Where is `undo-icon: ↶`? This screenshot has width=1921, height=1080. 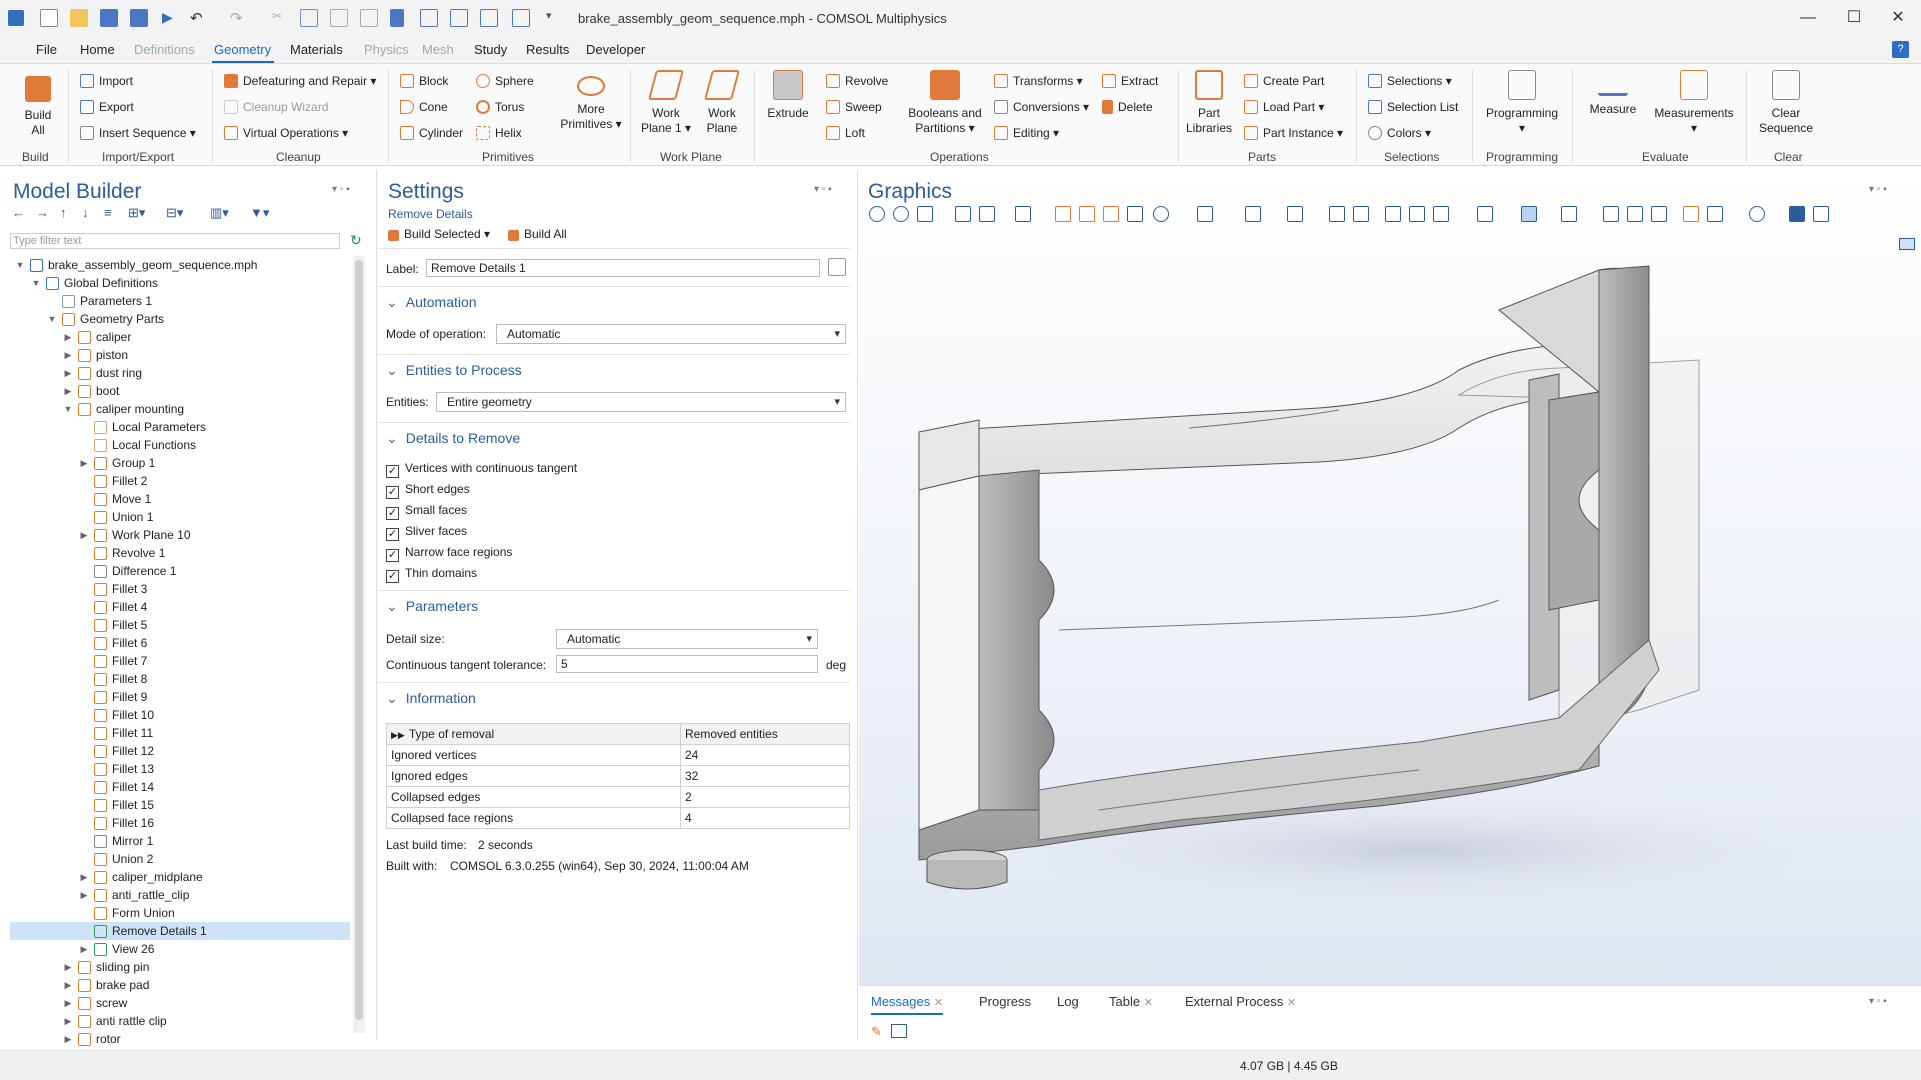
undo-icon: ↶ is located at coordinates (199, 18).